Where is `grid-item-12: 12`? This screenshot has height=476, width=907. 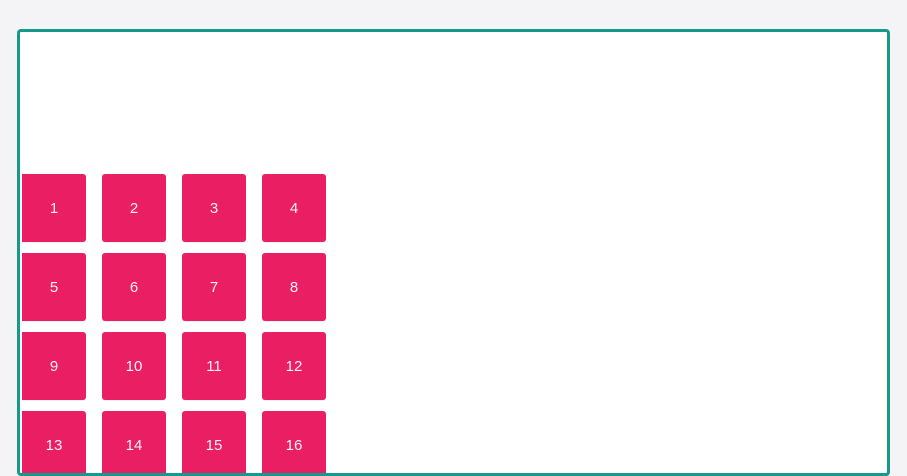
grid-item-12: 12 is located at coordinates (294, 366).